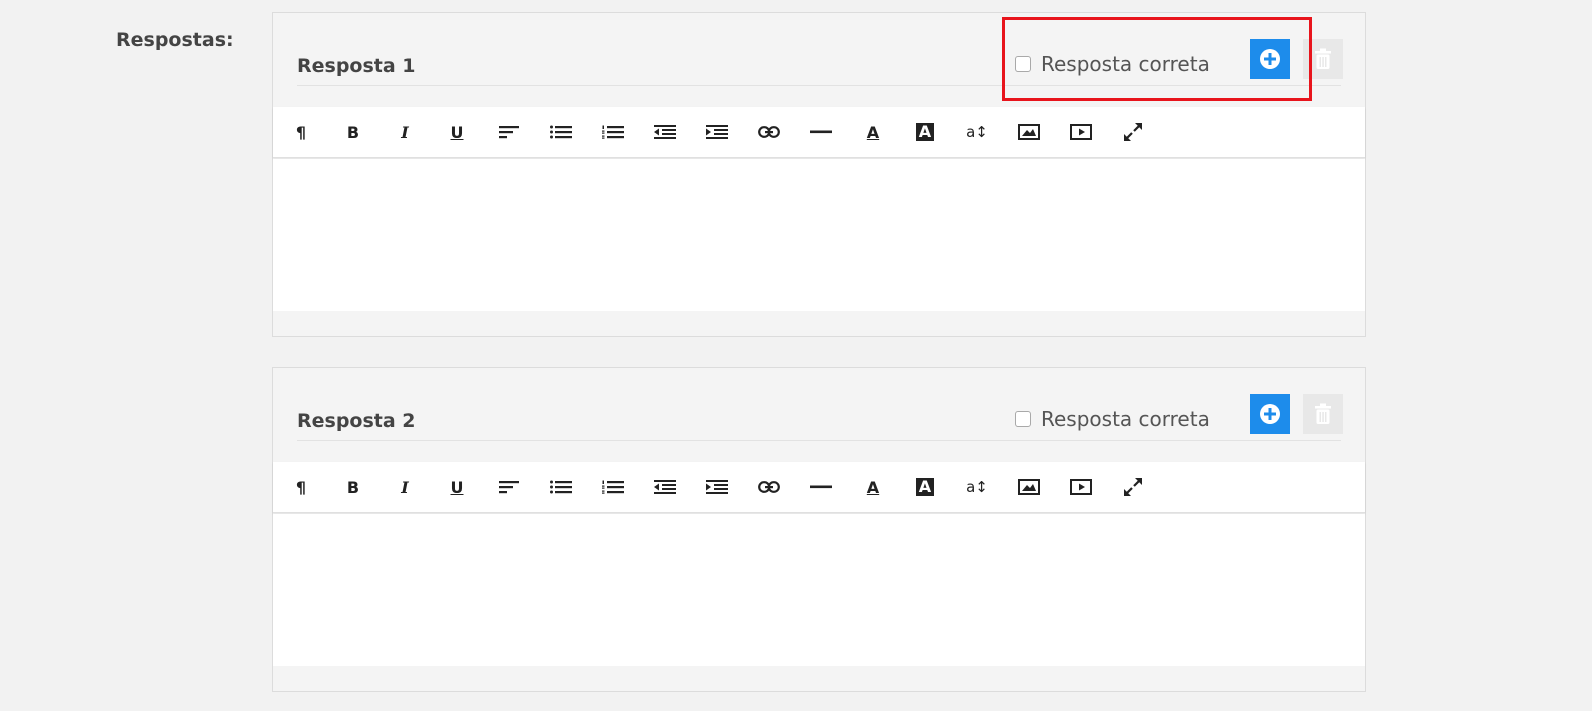 The image size is (1592, 711). Describe the element at coordinates (1157, 59) in the screenshot. I see `highlight-annotation-box` at that location.